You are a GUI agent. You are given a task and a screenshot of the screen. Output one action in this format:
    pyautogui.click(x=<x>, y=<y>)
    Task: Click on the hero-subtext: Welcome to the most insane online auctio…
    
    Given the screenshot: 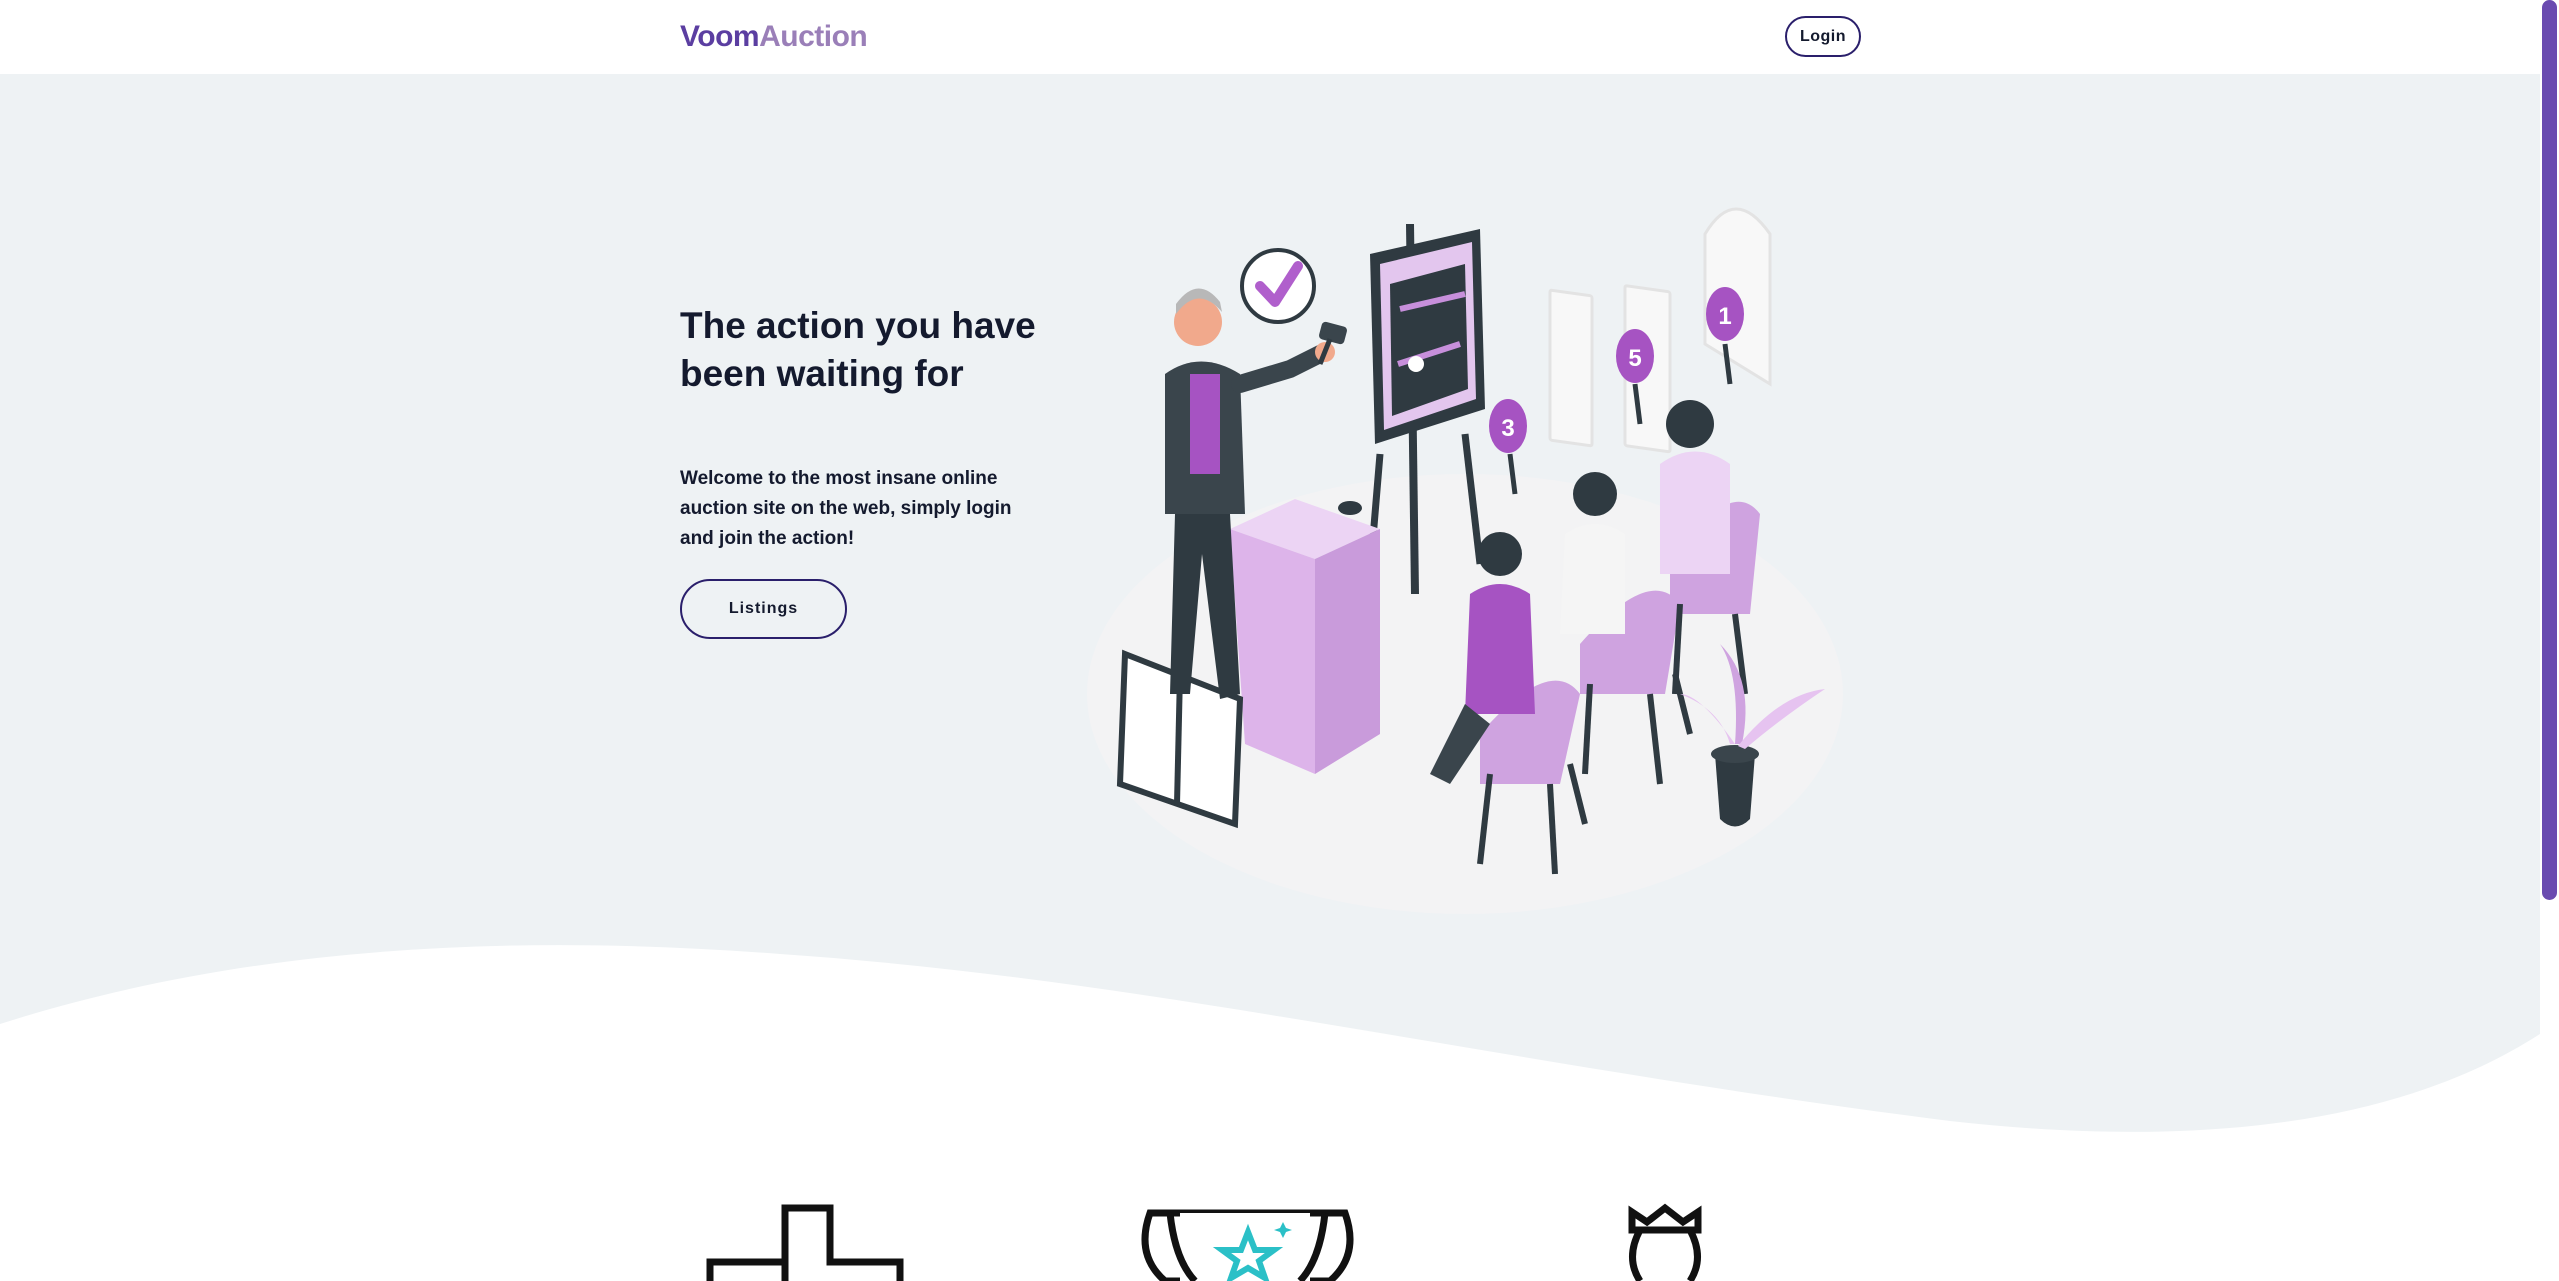 What is the action you would take?
    pyautogui.click(x=846, y=508)
    